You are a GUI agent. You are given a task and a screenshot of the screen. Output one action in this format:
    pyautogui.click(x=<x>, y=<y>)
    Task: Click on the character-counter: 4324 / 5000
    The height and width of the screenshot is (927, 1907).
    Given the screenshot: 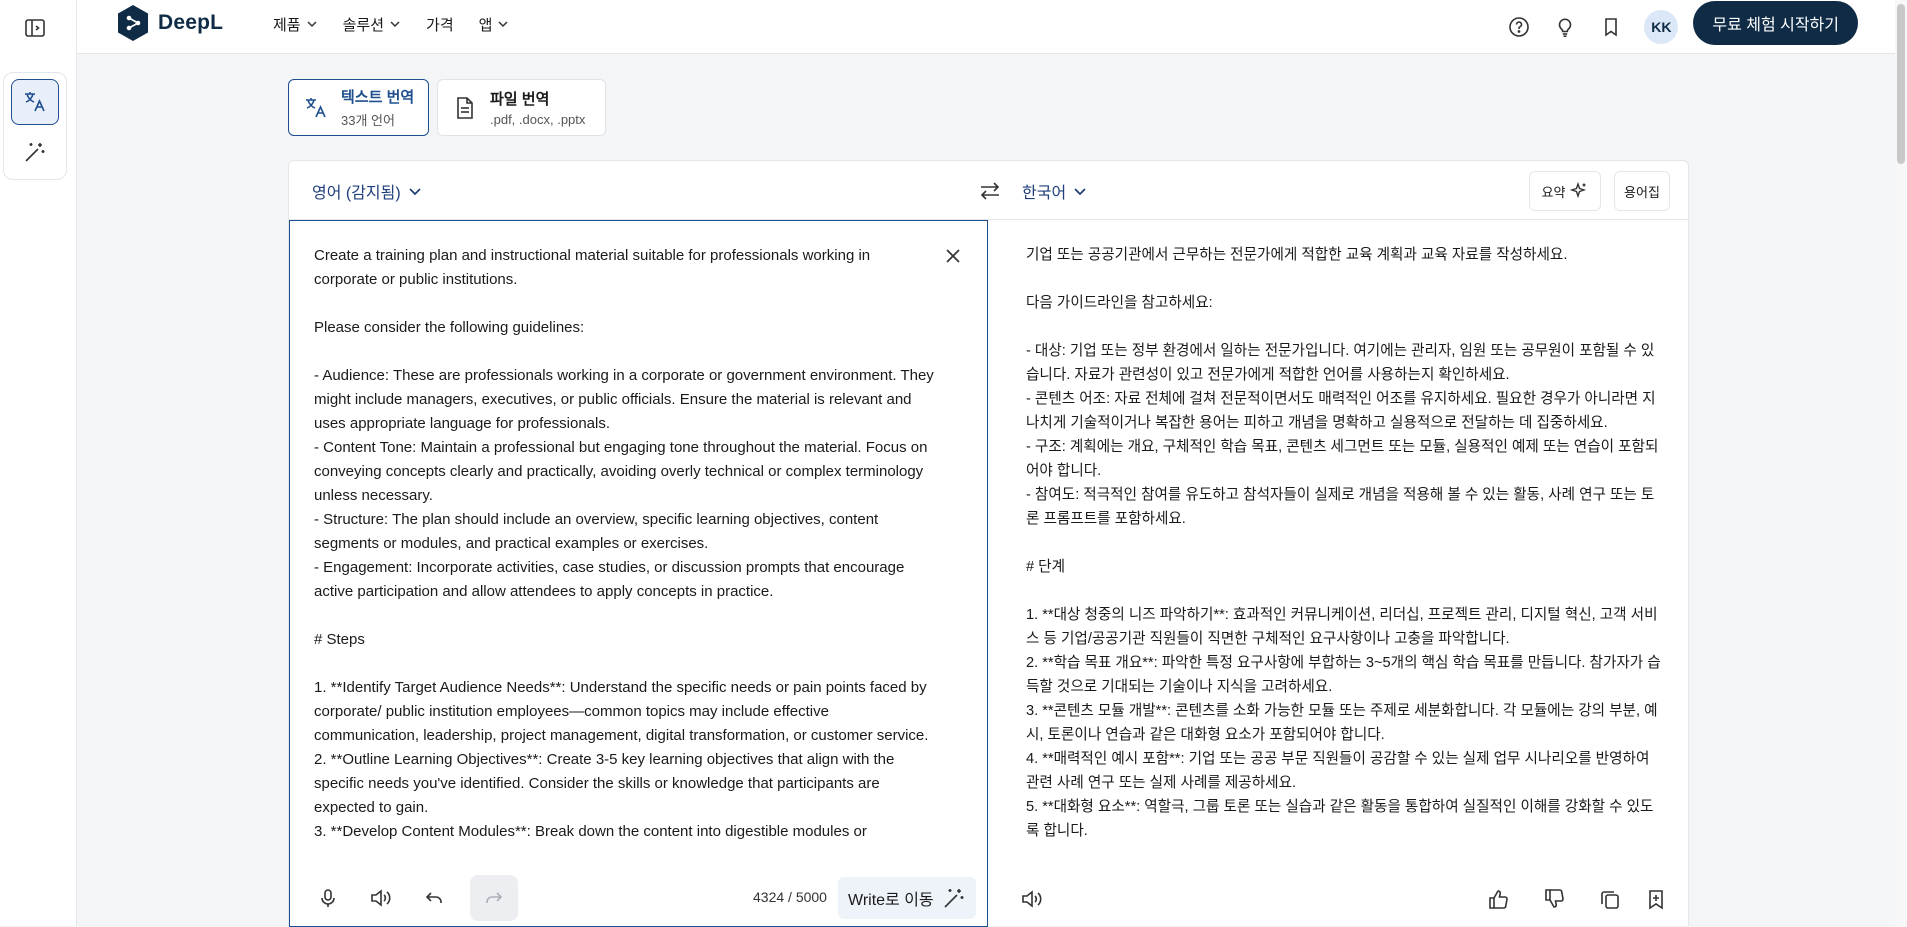 What is the action you would take?
    pyautogui.click(x=790, y=897)
    